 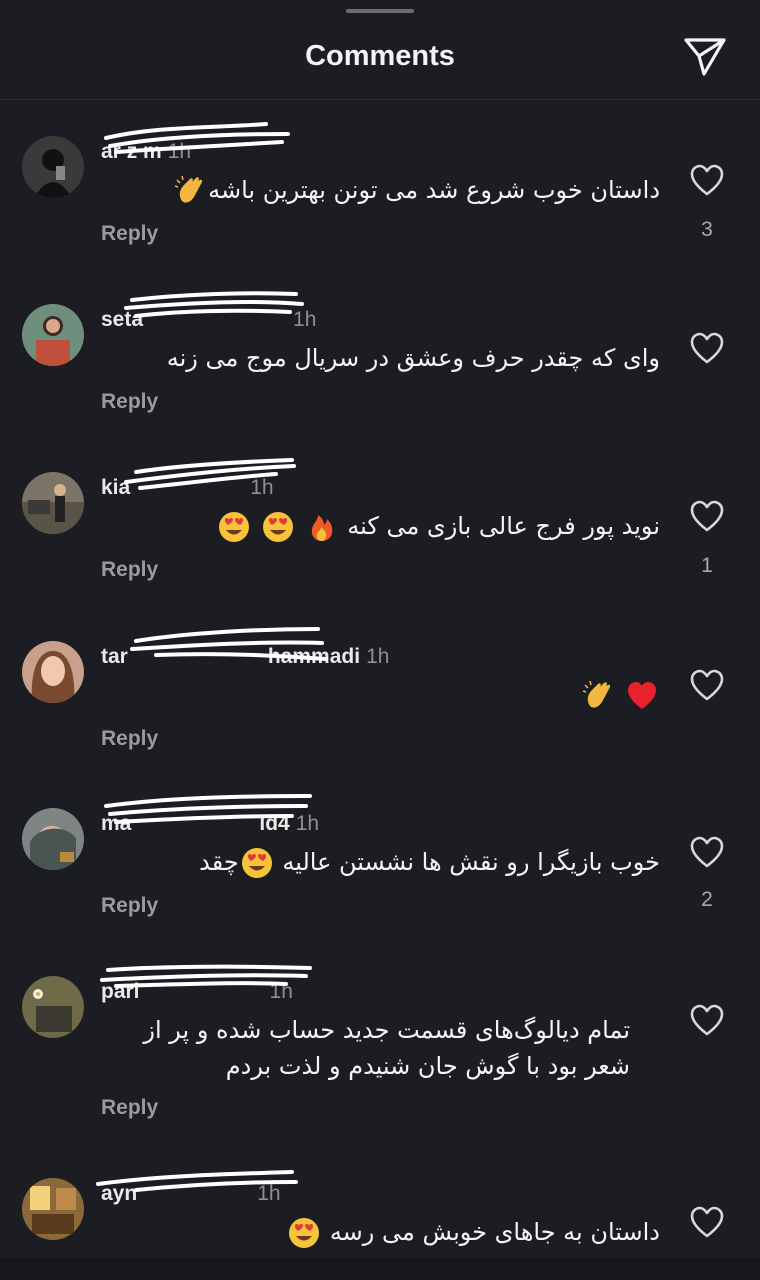 I want to click on comment-text: نوید پور فرج عالی بازی می کنه, so click(x=380, y=526).